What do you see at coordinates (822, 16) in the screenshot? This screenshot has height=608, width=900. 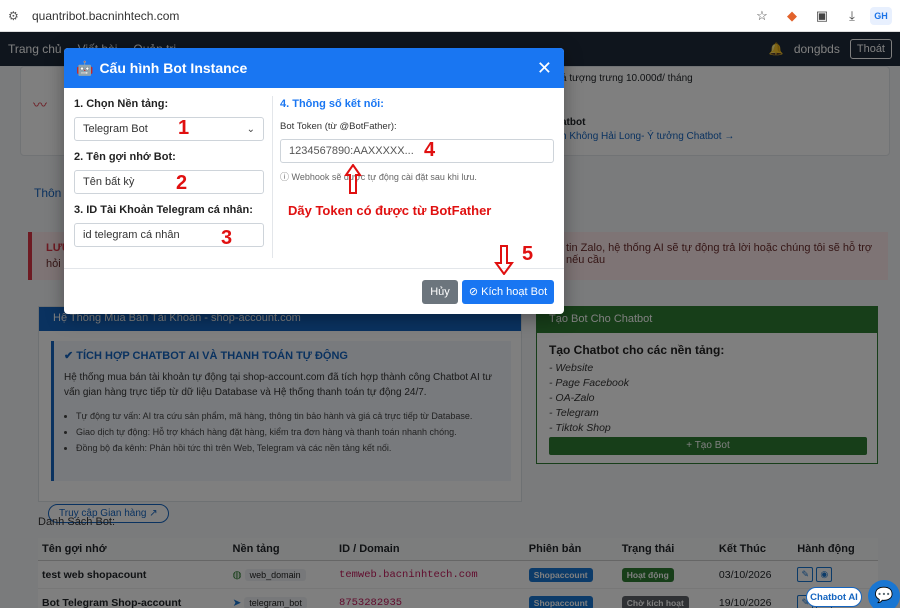 I see `extensions-puzzle-icon: ▣` at bounding box center [822, 16].